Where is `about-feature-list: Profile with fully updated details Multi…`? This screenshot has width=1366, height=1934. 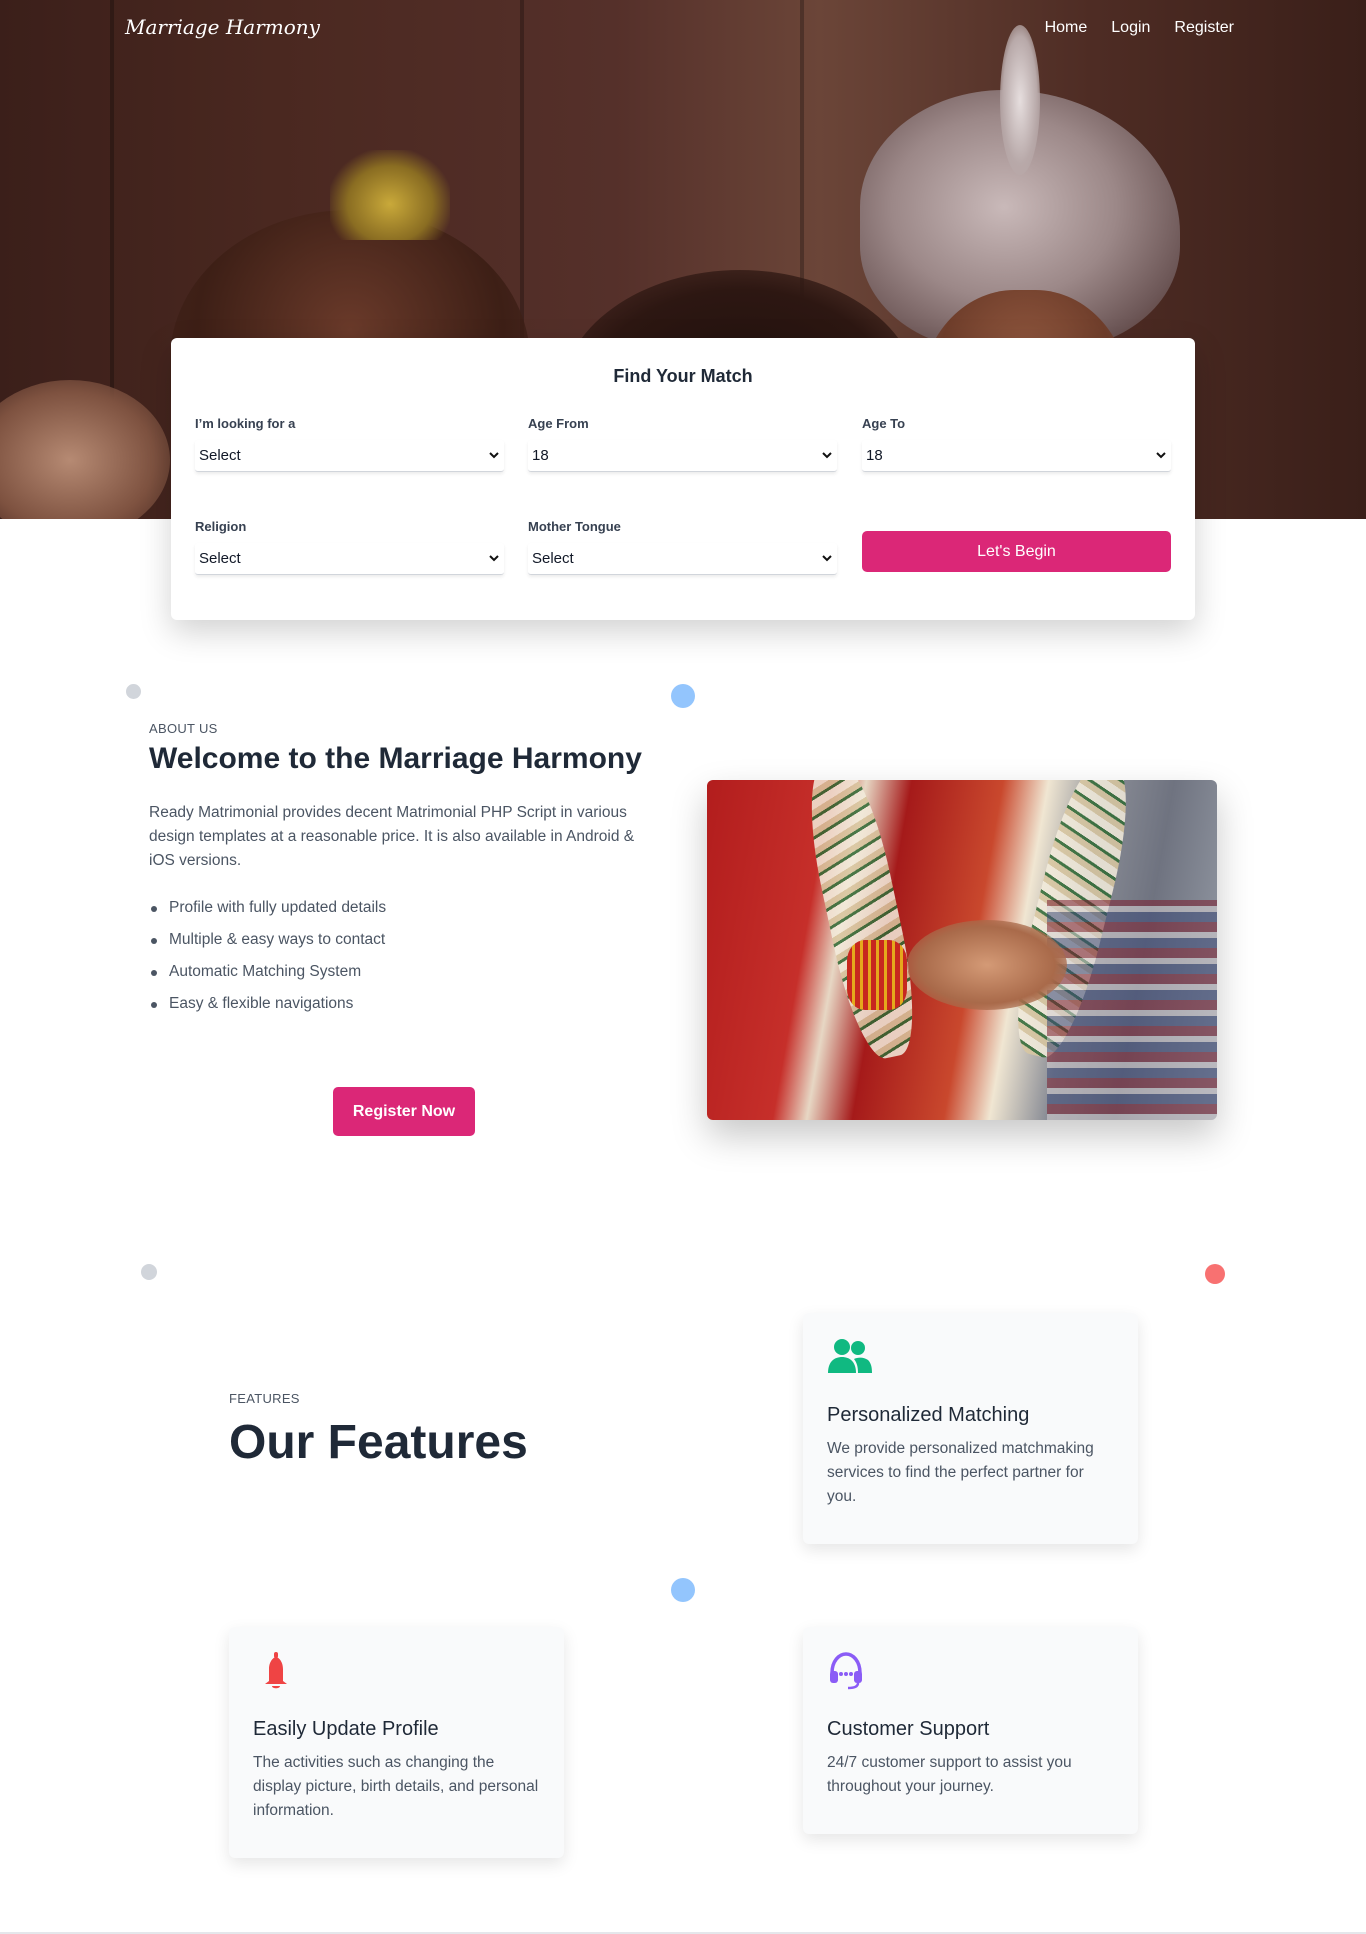 about-feature-list: Profile with fully updated details Multi… is located at coordinates (267, 960).